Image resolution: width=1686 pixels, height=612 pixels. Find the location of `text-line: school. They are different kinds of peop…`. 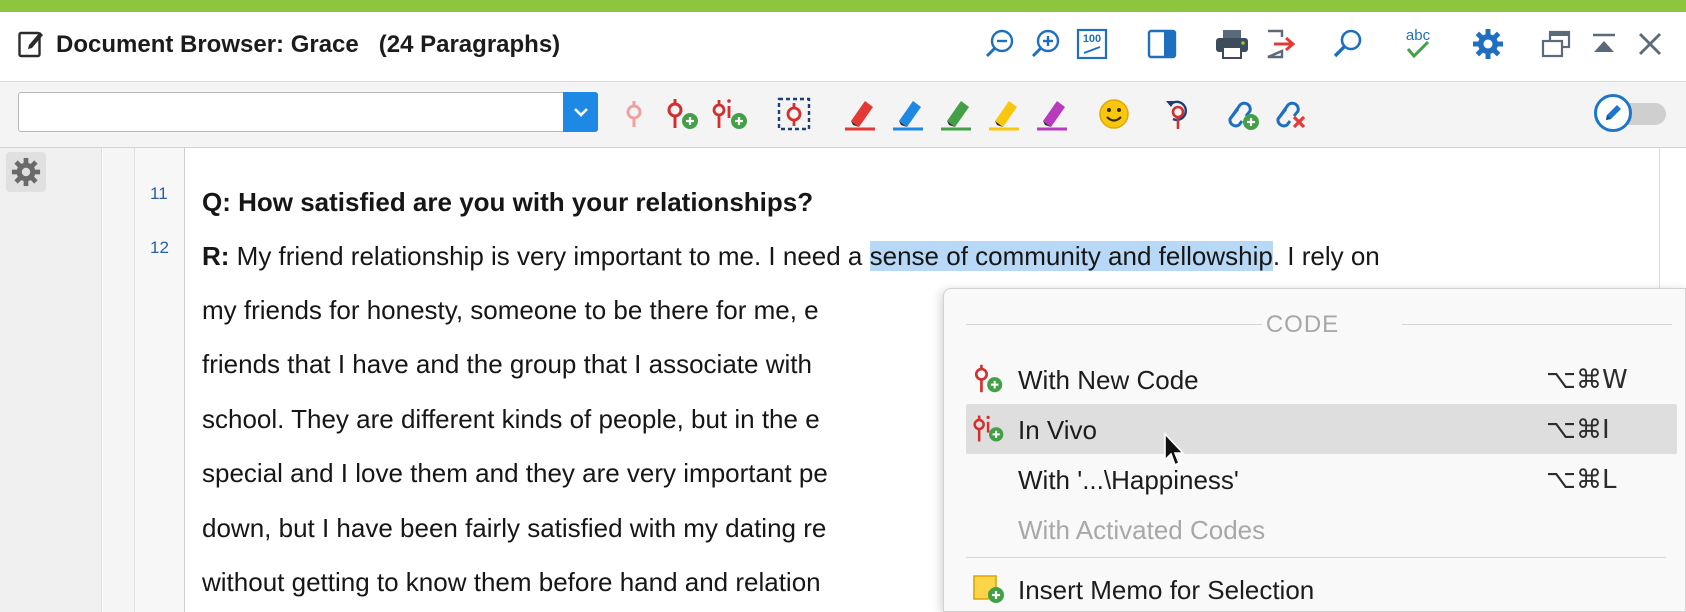

text-line: school. They are different kinds of peop… is located at coordinates (511, 419).